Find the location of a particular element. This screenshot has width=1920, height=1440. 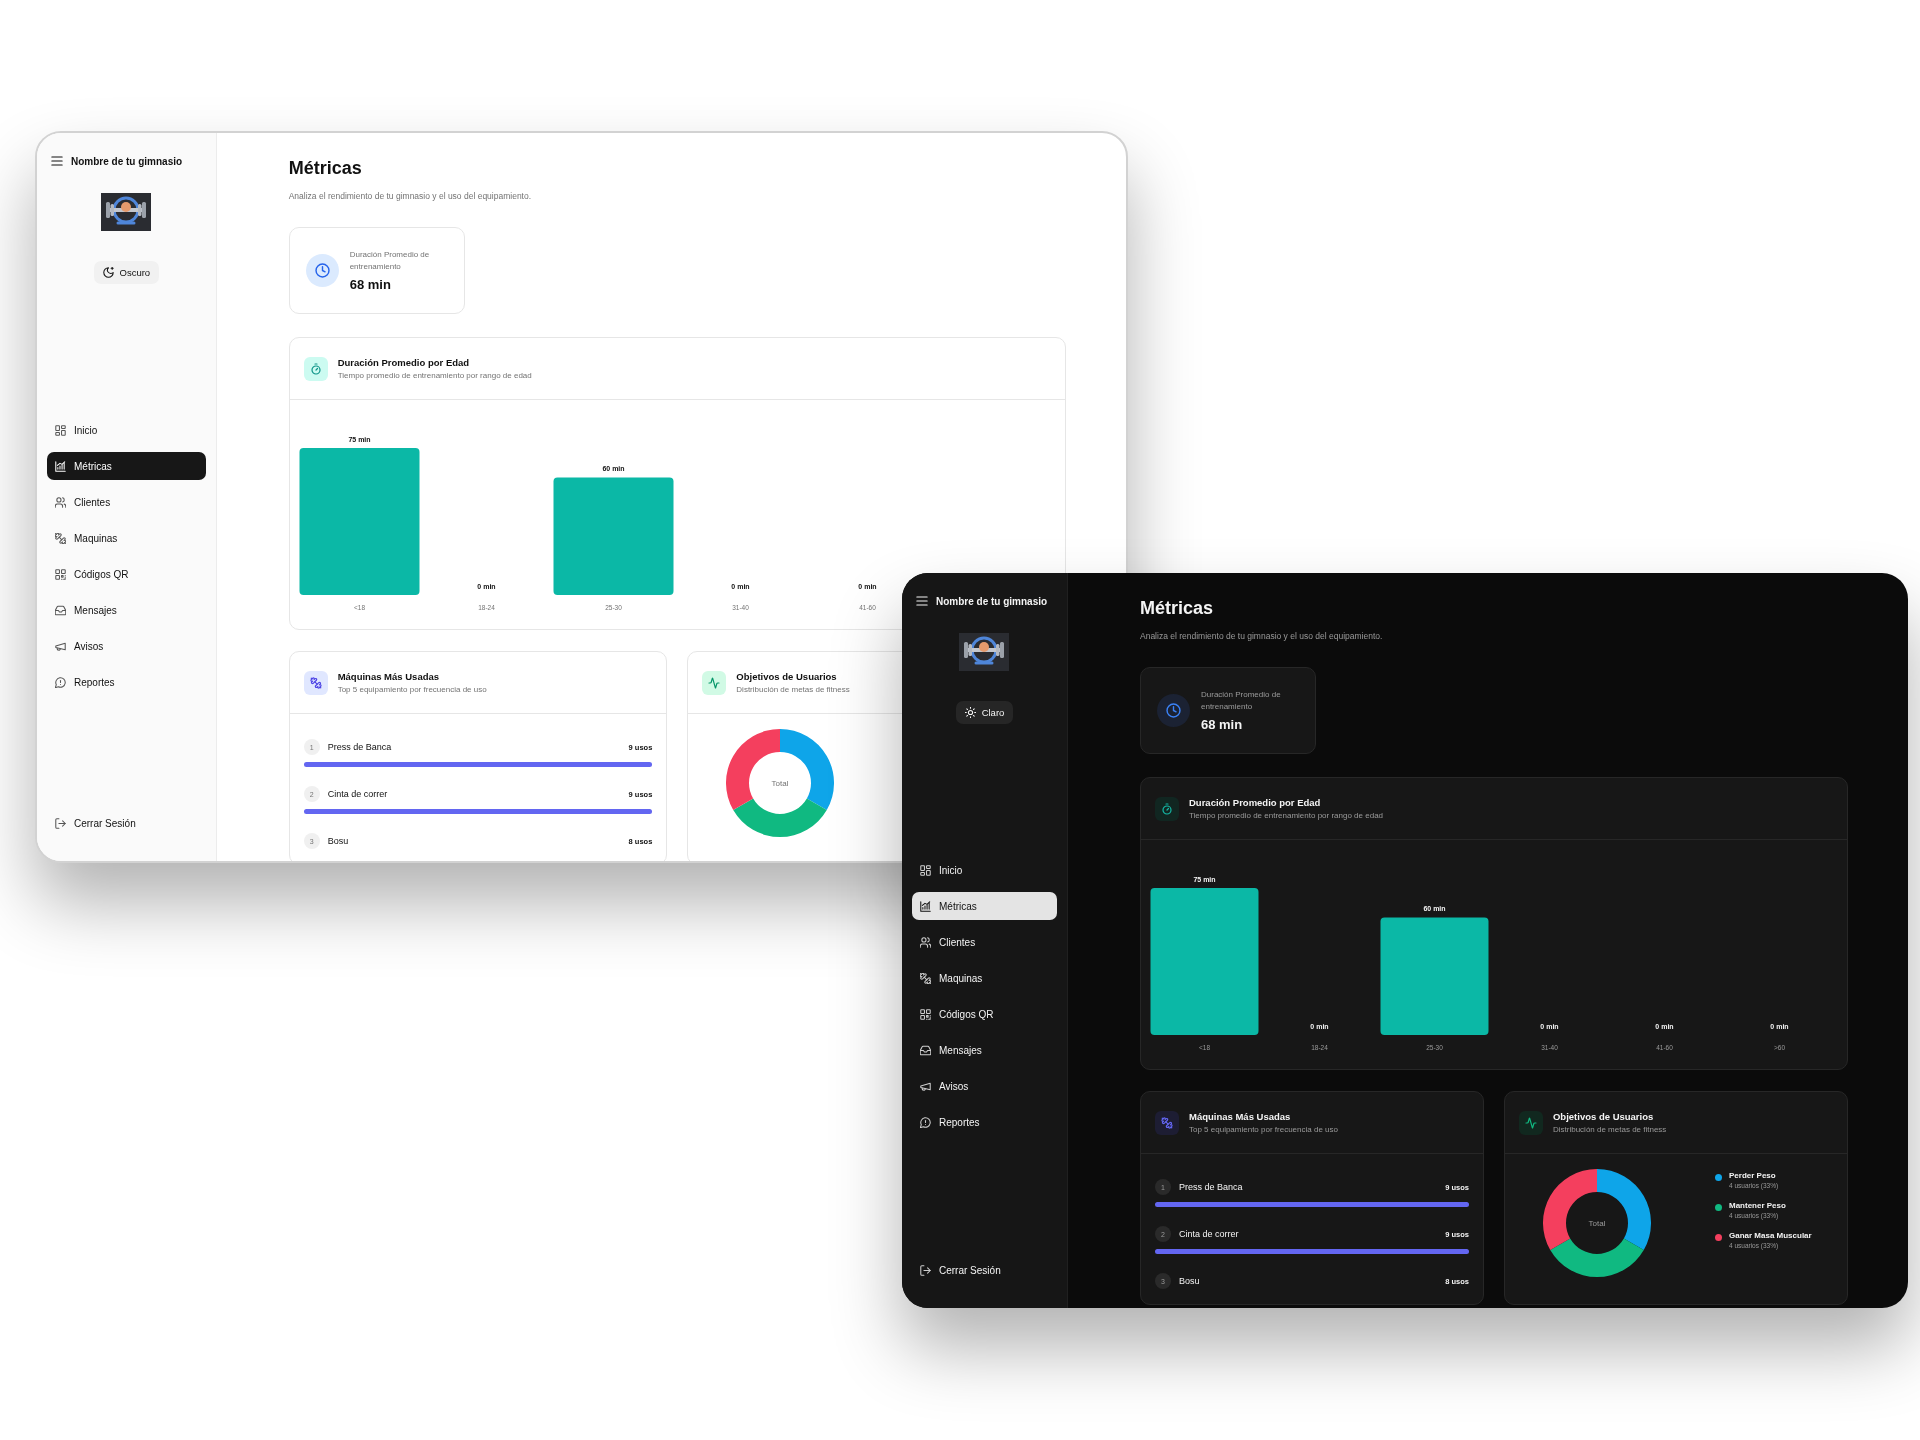

moon-icon is located at coordinates (108, 272).